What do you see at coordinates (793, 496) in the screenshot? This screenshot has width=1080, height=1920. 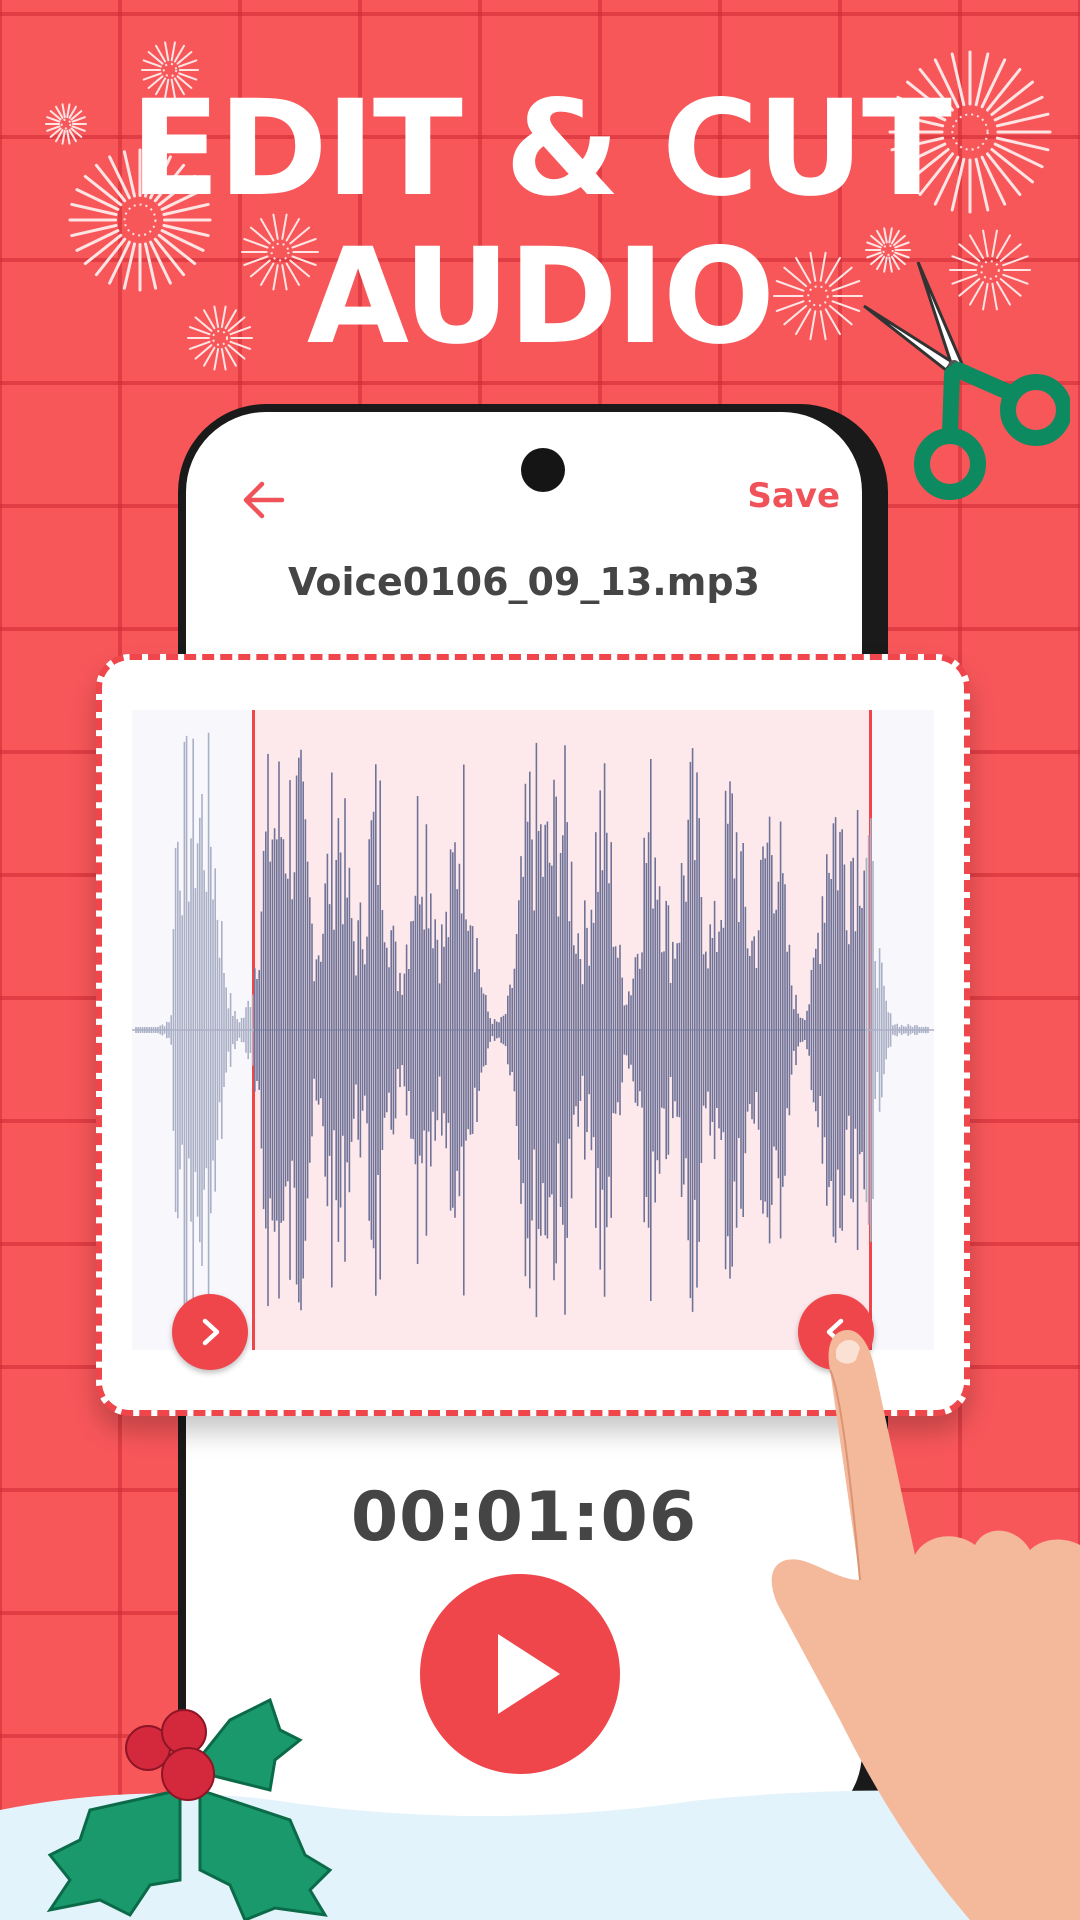 I see `save-button: Save` at bounding box center [793, 496].